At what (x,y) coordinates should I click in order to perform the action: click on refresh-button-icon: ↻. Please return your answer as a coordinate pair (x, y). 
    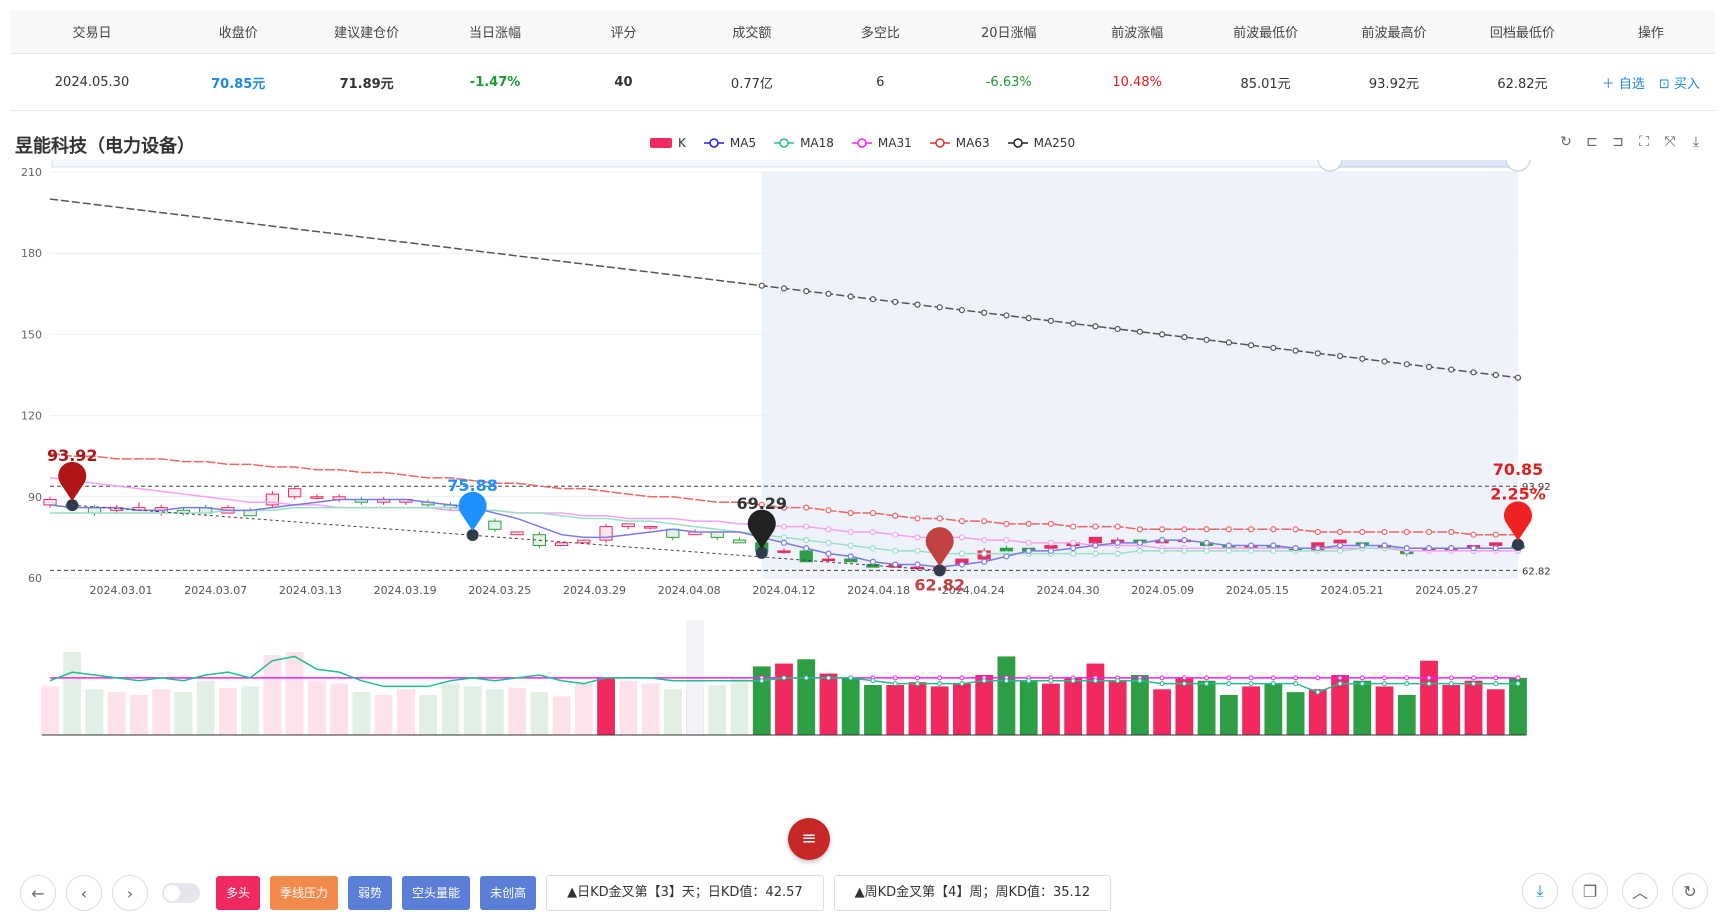
    Looking at the image, I should click on (1690, 891).